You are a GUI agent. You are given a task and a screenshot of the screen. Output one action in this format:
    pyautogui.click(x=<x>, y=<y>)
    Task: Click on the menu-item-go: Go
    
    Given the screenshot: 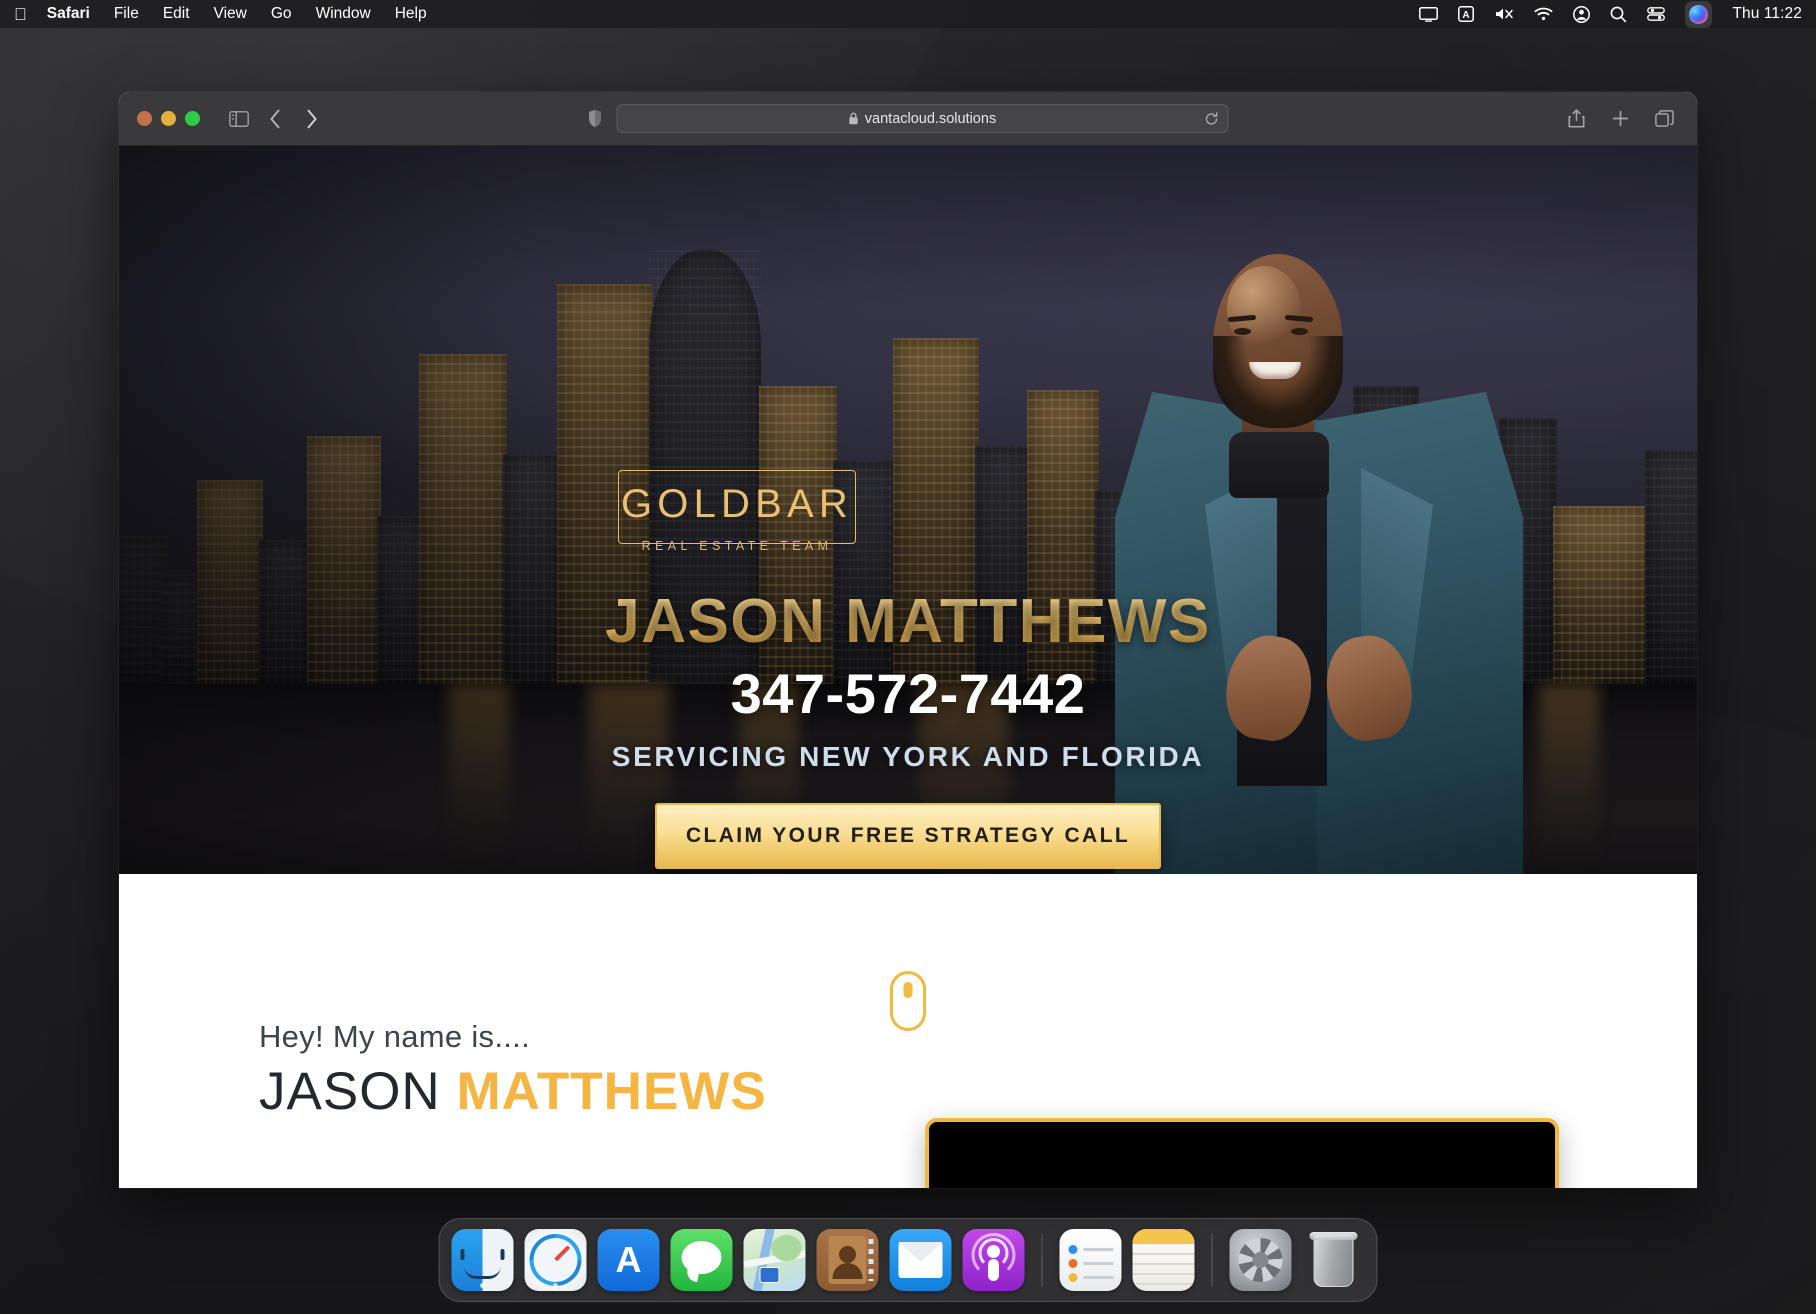 What is the action you would take?
    pyautogui.click(x=281, y=14)
    